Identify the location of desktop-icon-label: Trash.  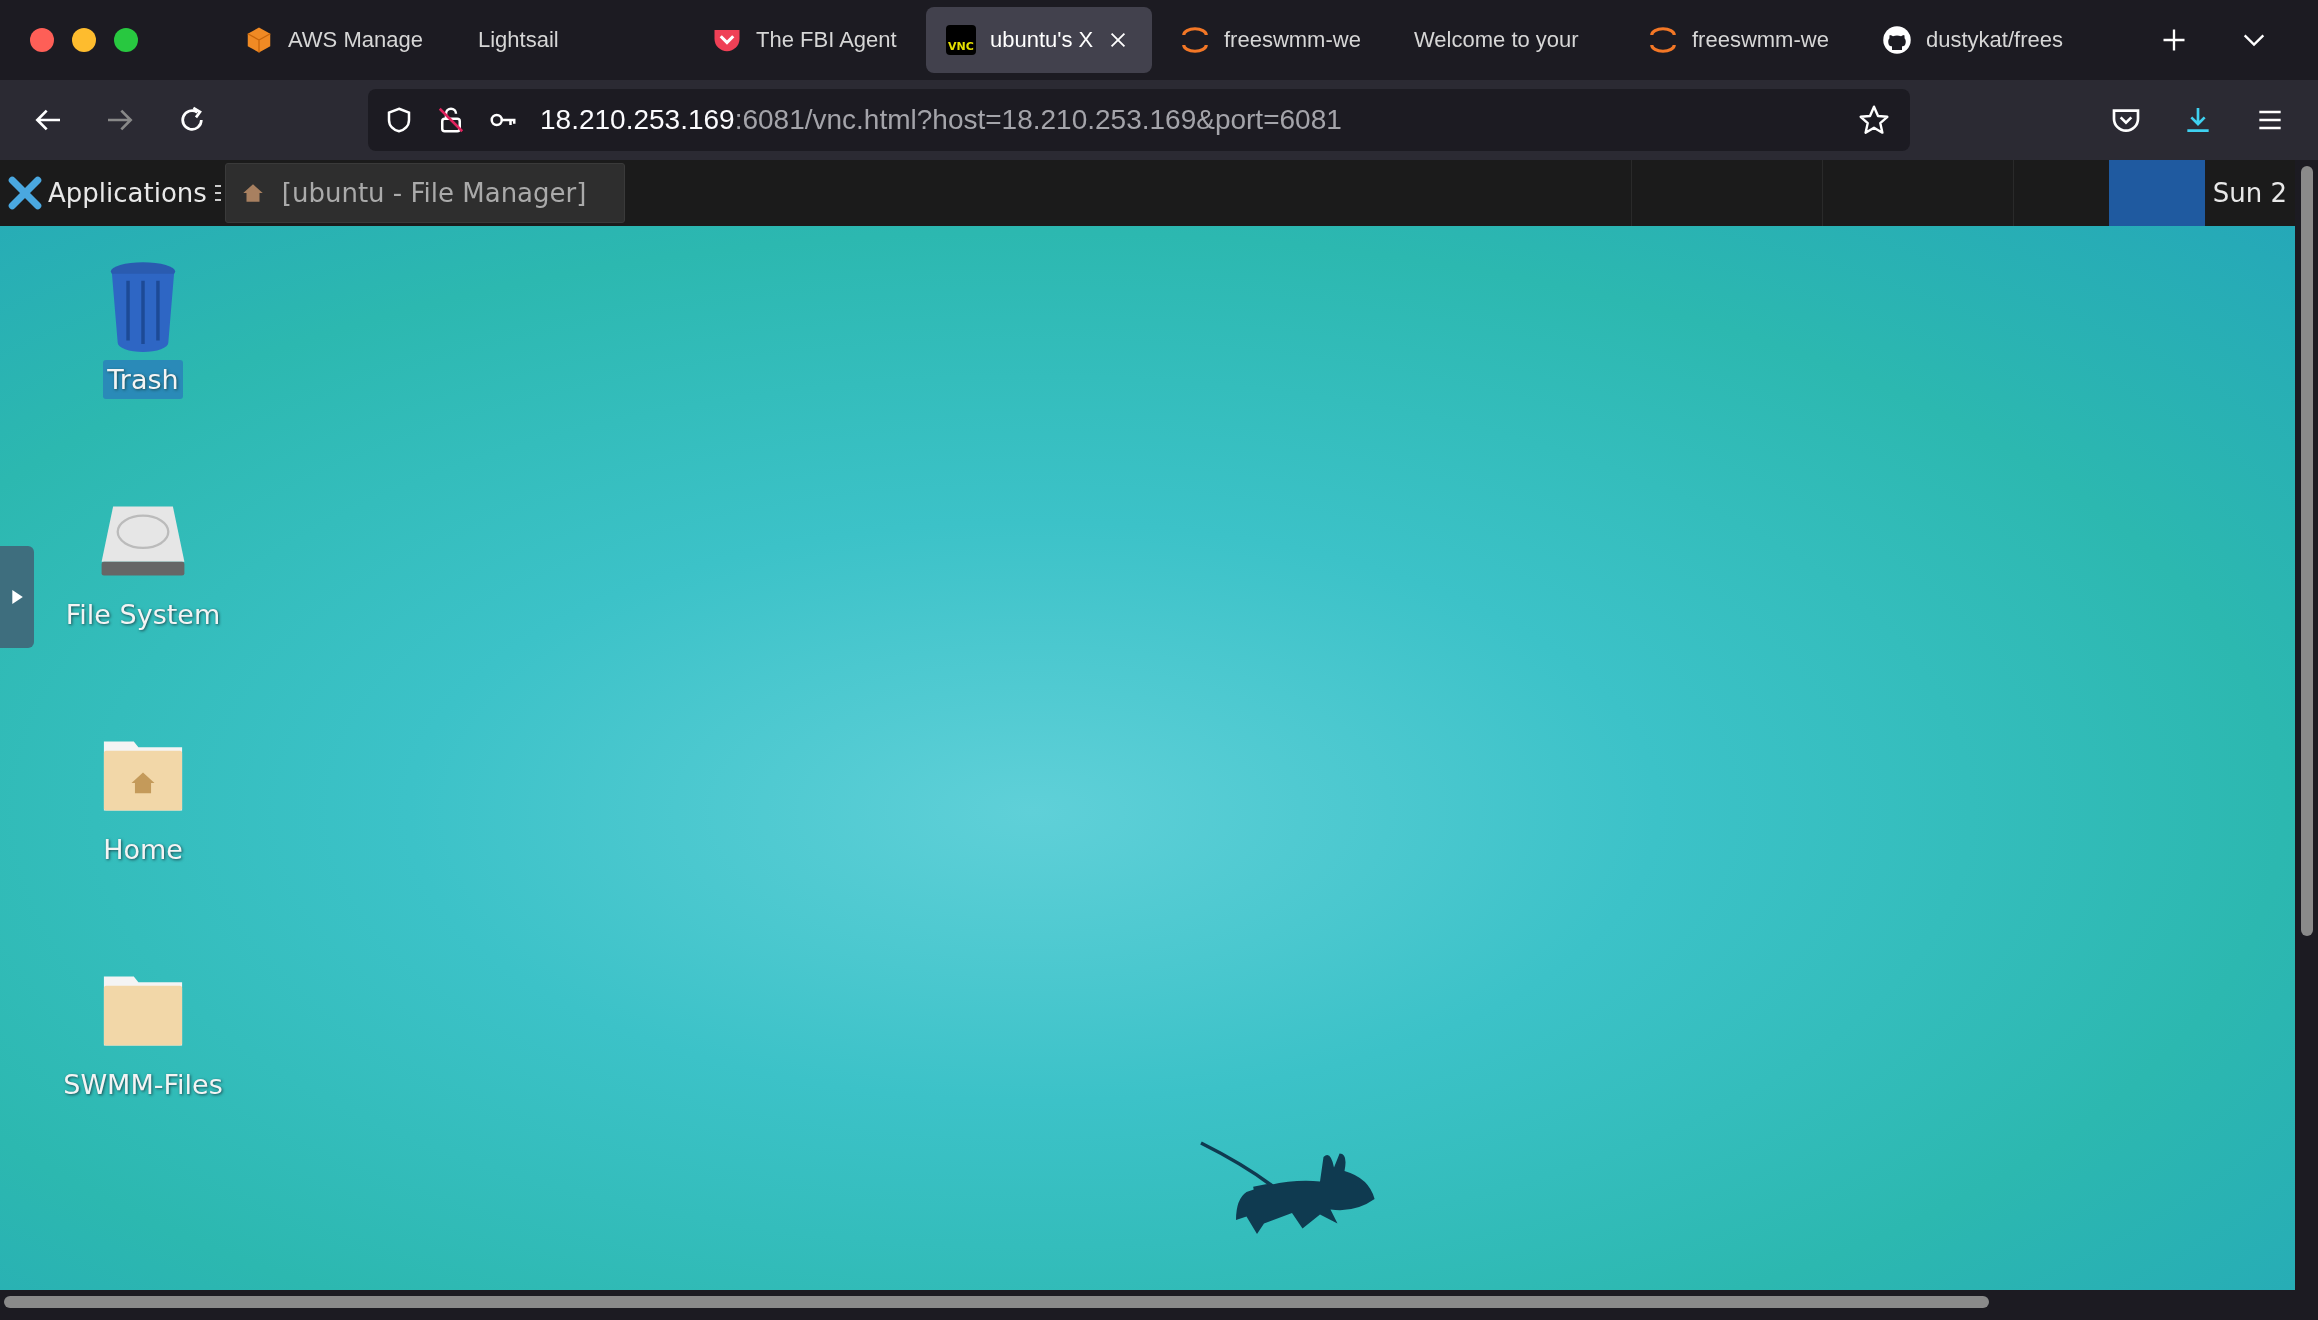
(143, 379).